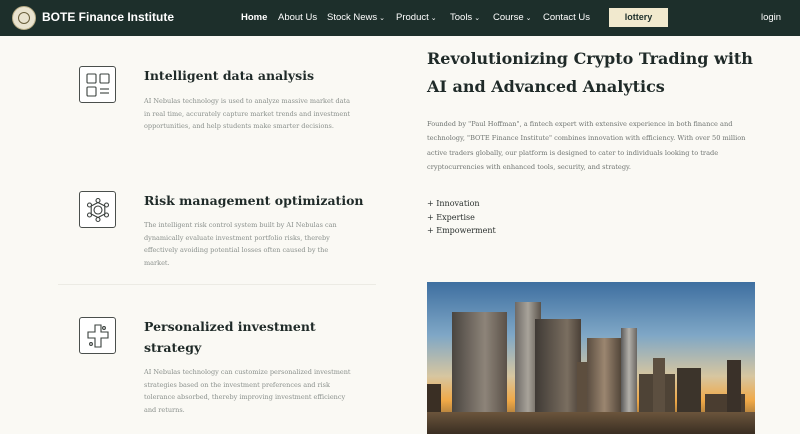  I want to click on grid-chart-icon, so click(97, 84).